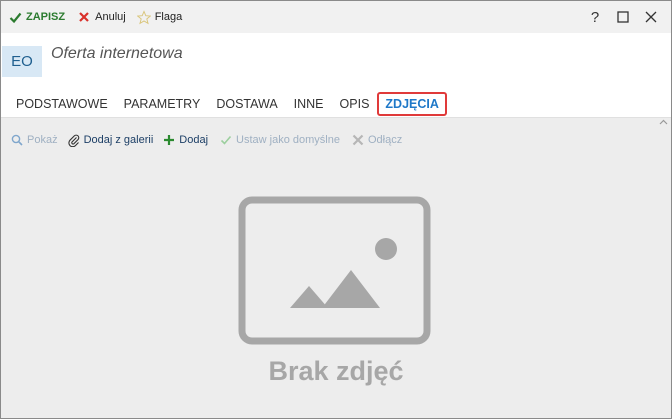 This screenshot has height=419, width=672. What do you see at coordinates (17, 140) in the screenshot?
I see `search-icon` at bounding box center [17, 140].